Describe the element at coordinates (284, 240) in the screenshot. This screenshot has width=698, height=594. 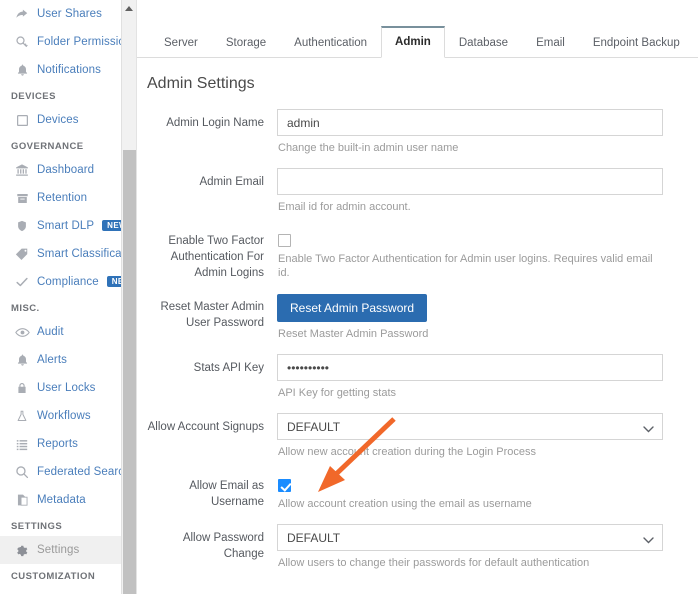
I see `two-factor-checkbox` at that location.